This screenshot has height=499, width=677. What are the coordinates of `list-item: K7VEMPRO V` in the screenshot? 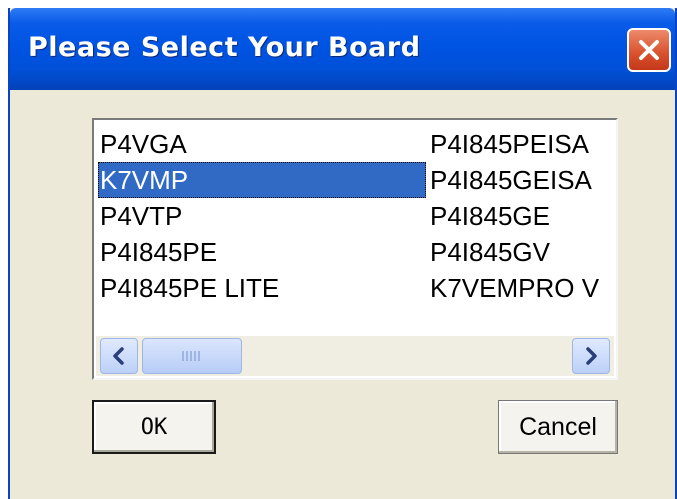 It's located at (521, 288).